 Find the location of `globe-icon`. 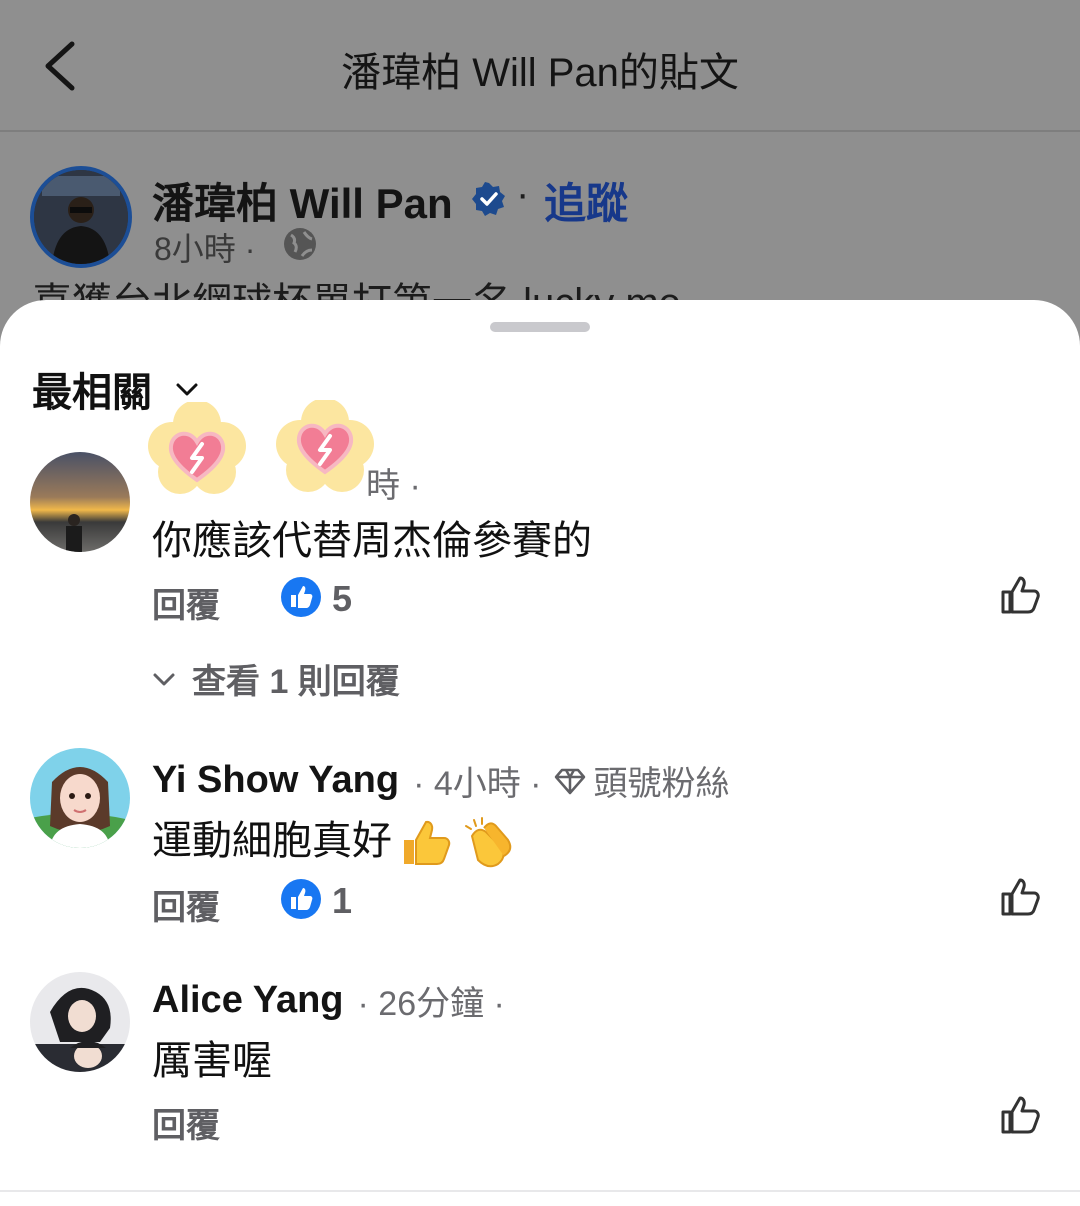

globe-icon is located at coordinates (300, 244).